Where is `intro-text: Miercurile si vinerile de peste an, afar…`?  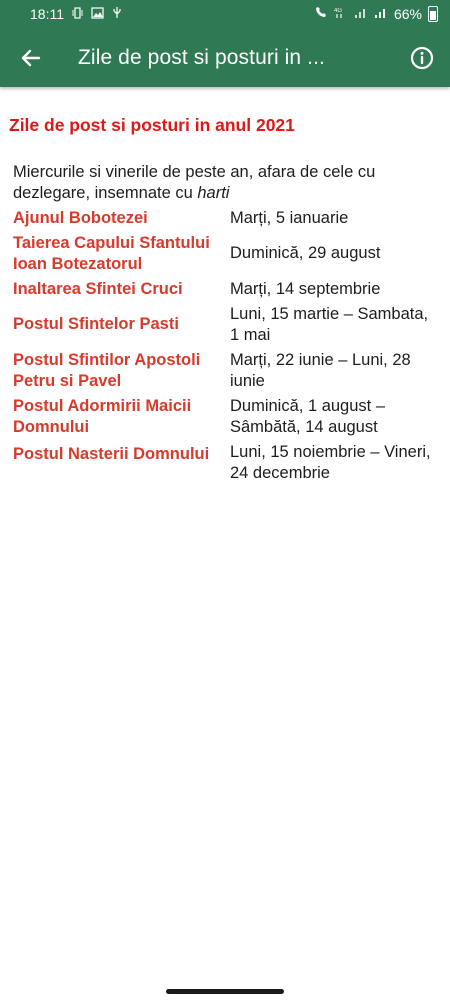
intro-text: Miercurile si vinerile de peste an, afar… is located at coordinates (225, 183).